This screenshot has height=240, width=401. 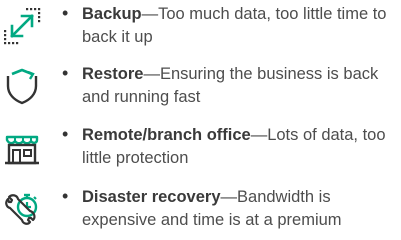 What do you see at coordinates (22, 209) in the screenshot?
I see `wrench-stopwatch-icon` at bounding box center [22, 209].